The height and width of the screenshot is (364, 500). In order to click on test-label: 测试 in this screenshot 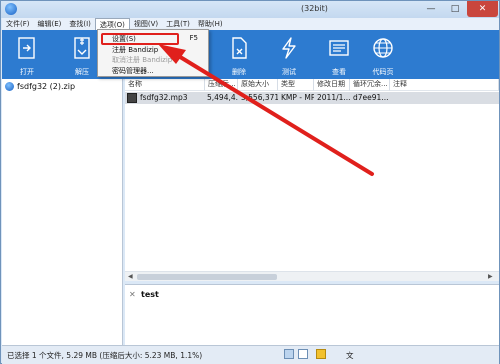, I will do `click(289, 72)`.